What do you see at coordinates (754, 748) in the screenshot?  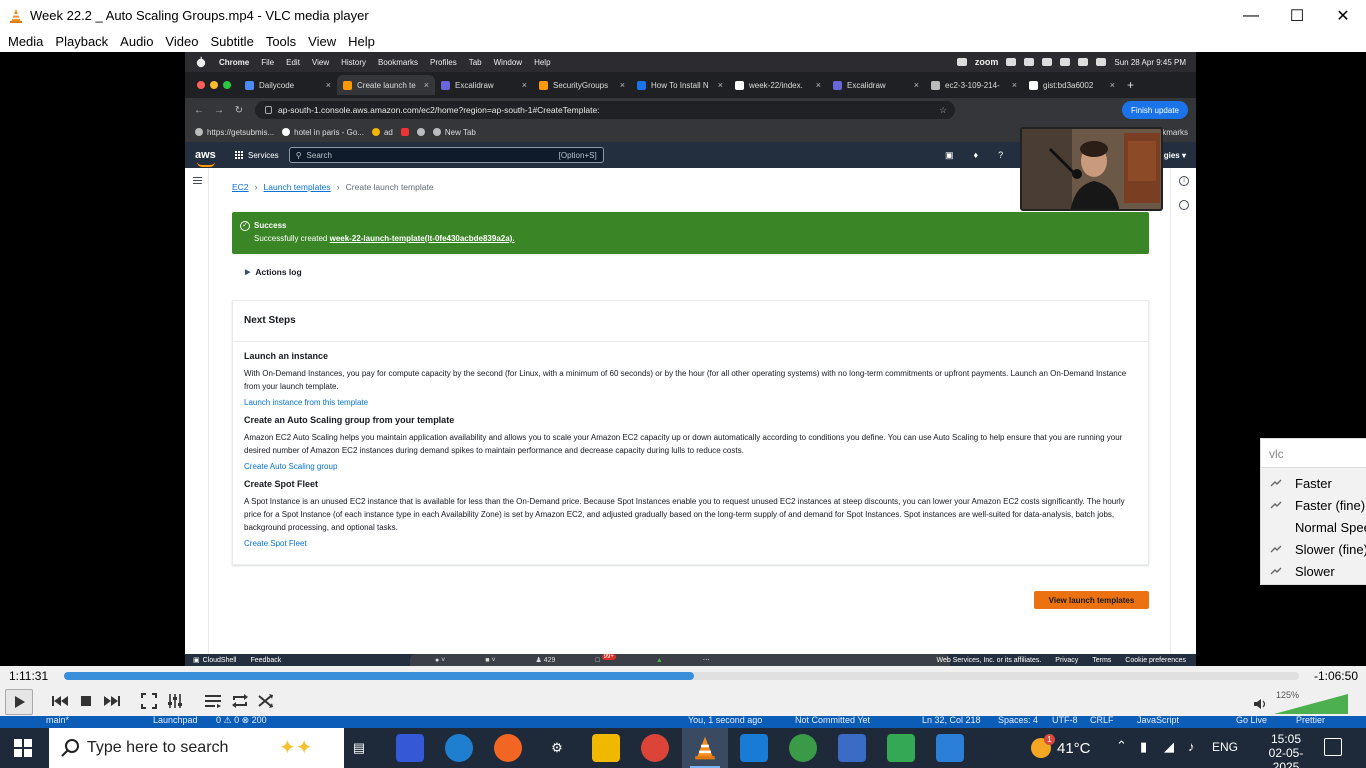 I see `vscode-icon` at bounding box center [754, 748].